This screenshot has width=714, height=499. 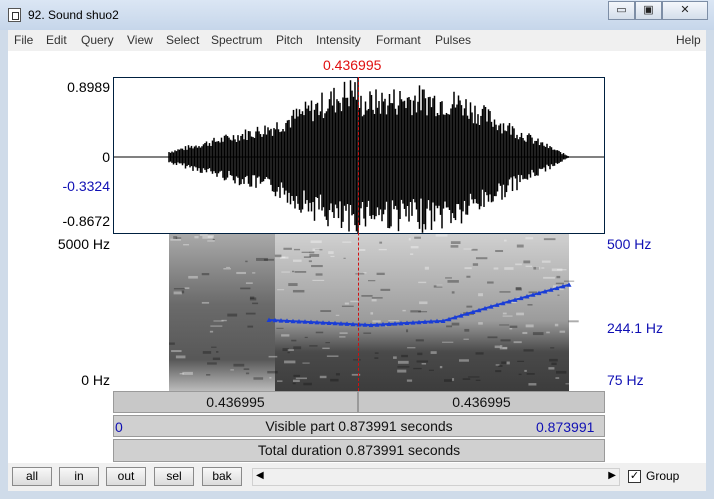 What do you see at coordinates (86, 221) in the screenshot?
I see `waveform-min-label: -0.8672` at bounding box center [86, 221].